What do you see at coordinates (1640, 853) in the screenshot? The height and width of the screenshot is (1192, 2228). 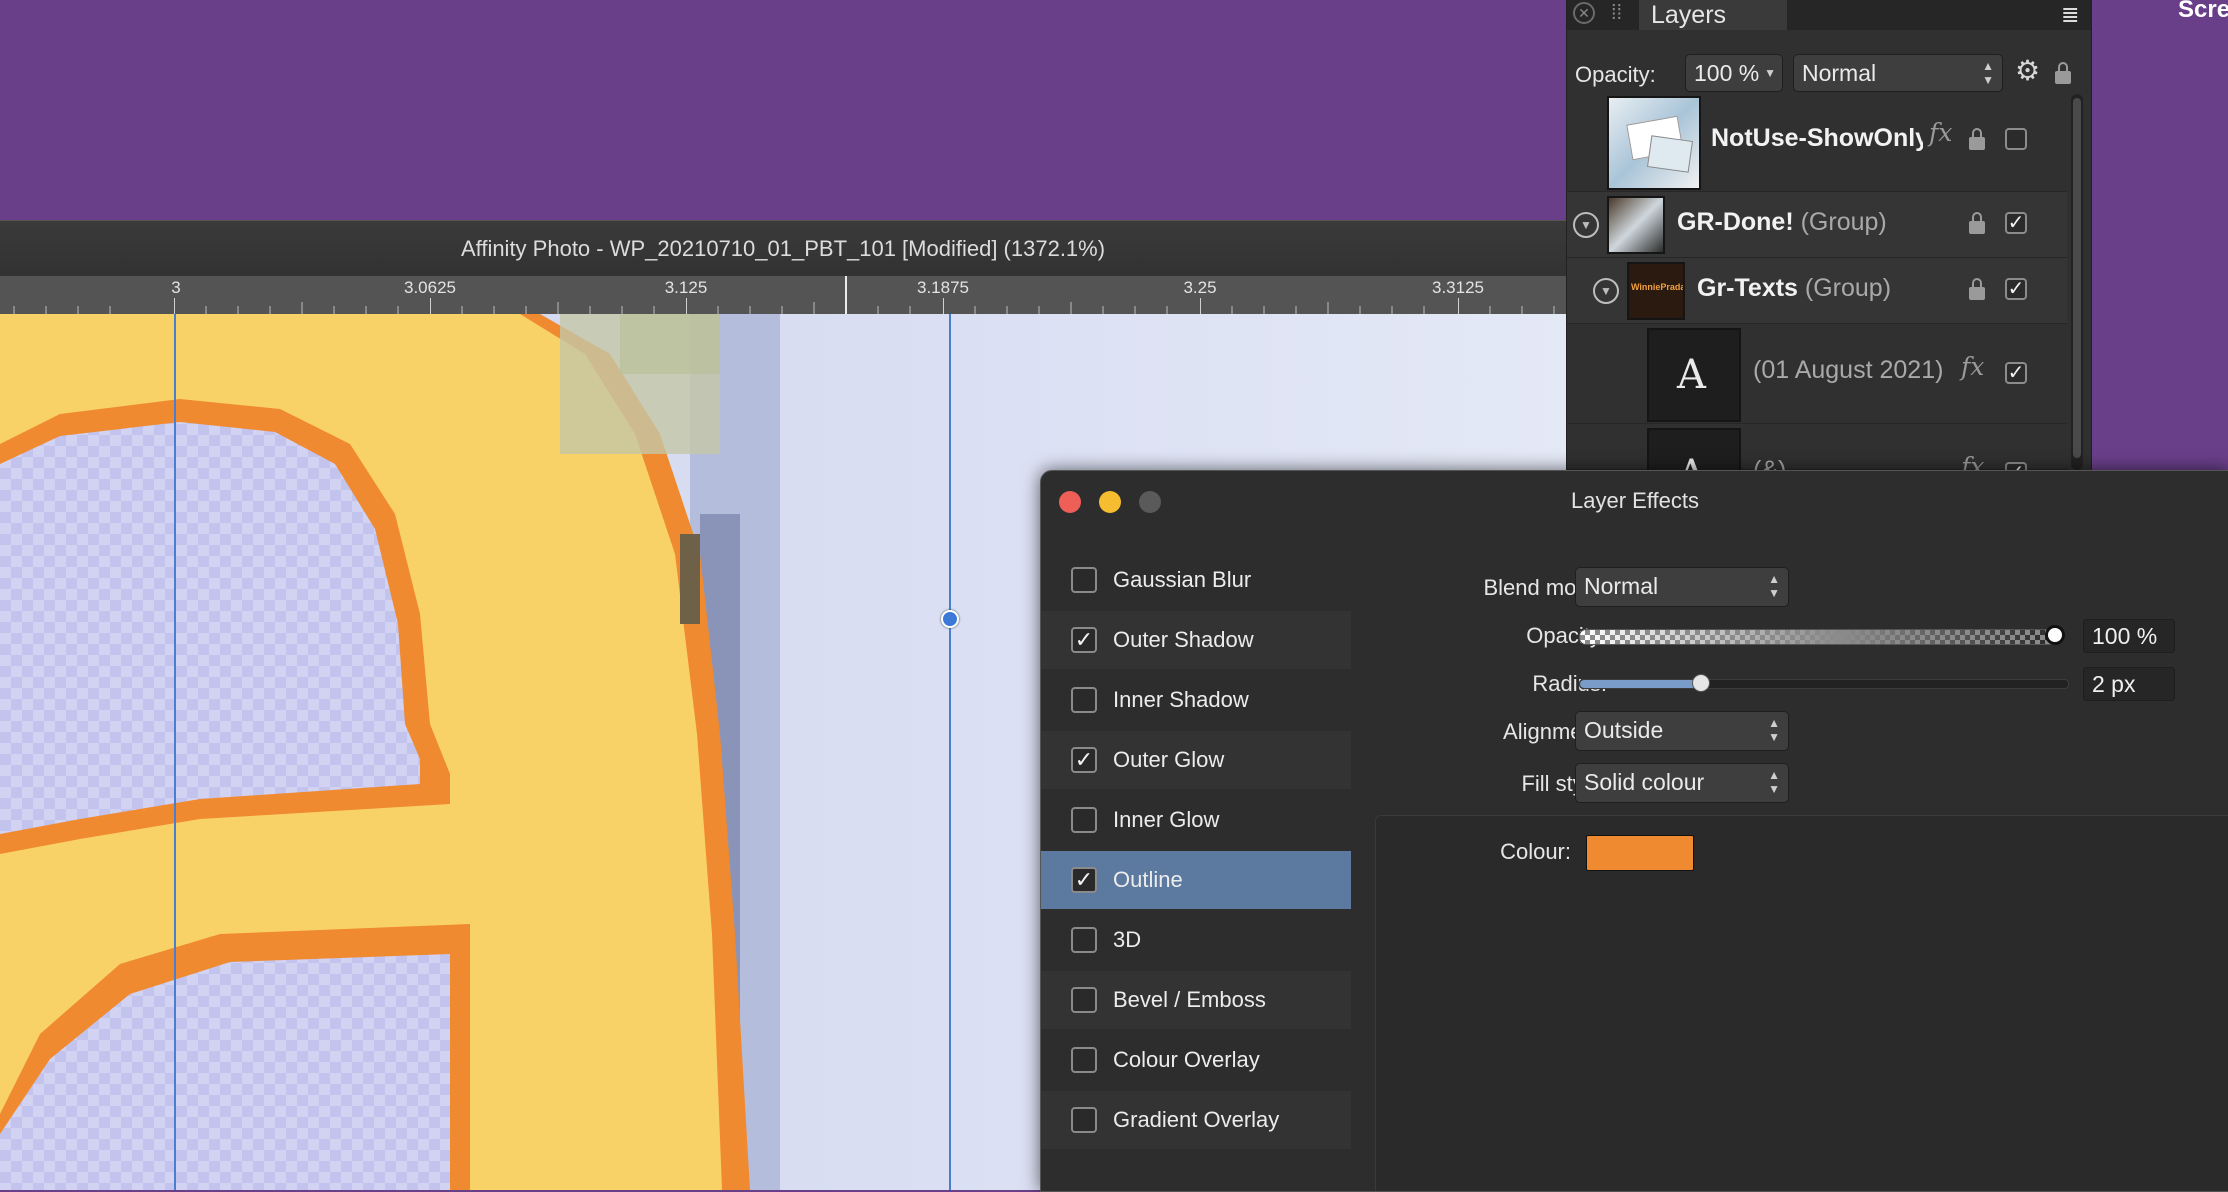 I see `colour-swatch` at bounding box center [1640, 853].